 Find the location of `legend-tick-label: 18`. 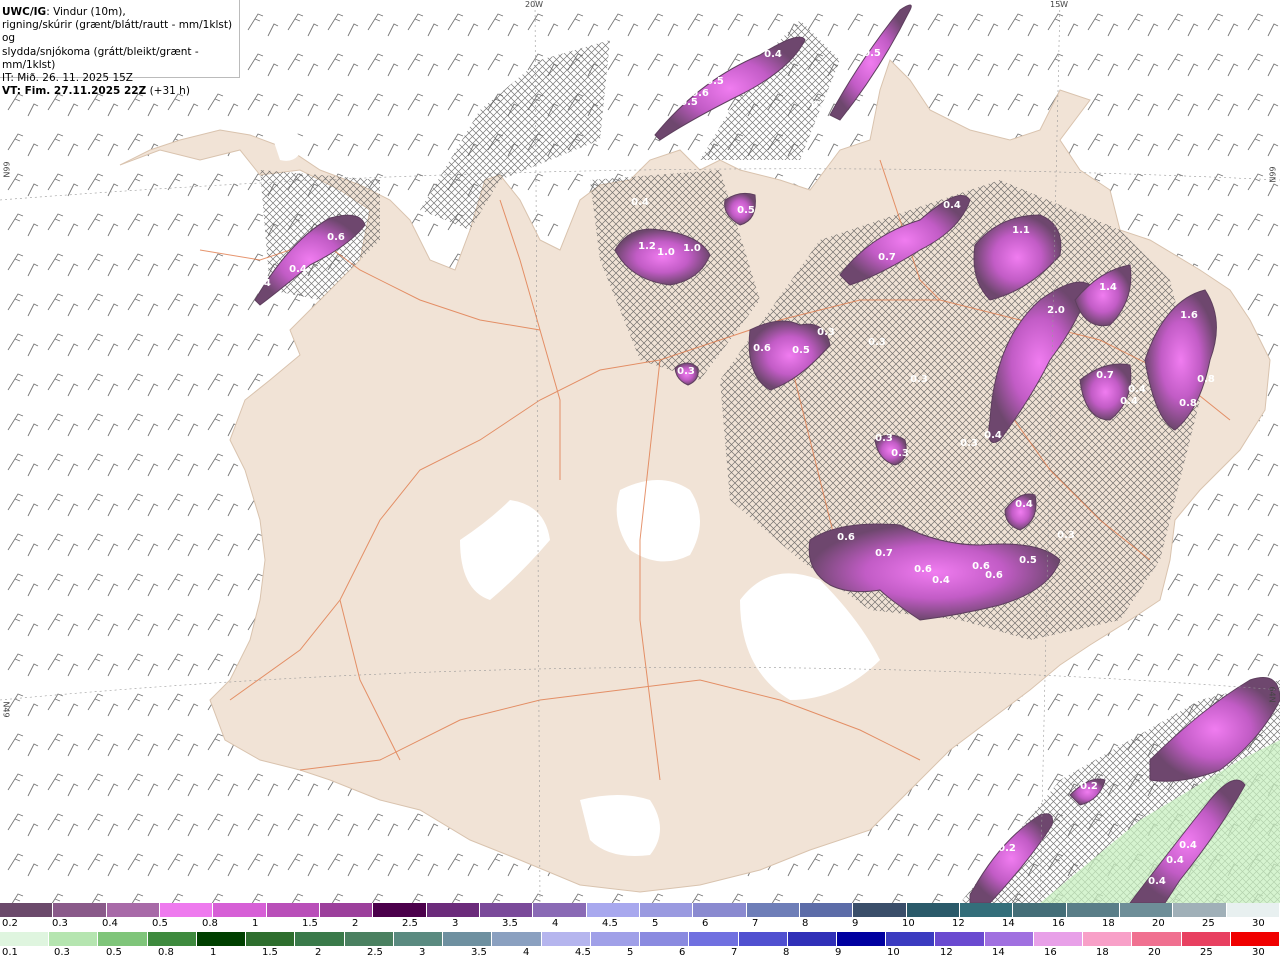

legend-tick-label: 18 is located at coordinates (1108, 923).